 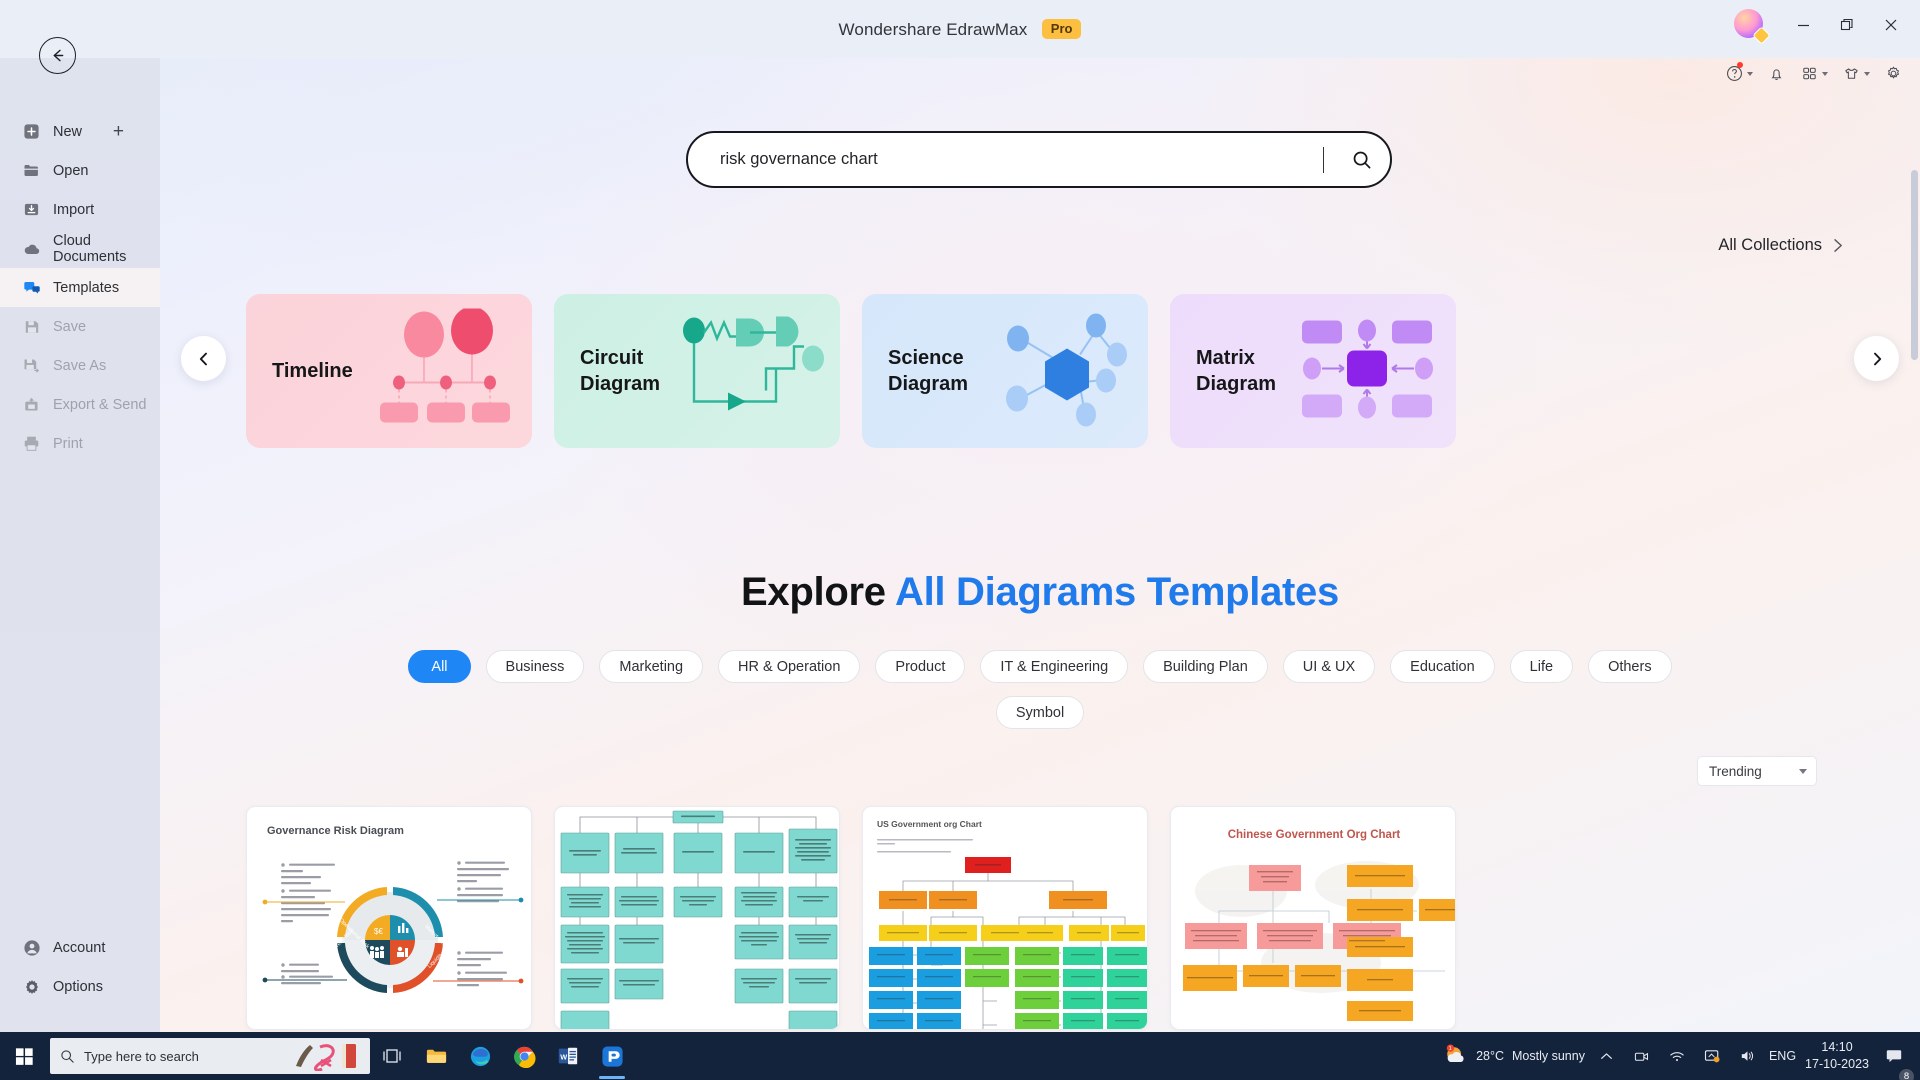 I want to click on wifi-icon, so click(x=1677, y=1056).